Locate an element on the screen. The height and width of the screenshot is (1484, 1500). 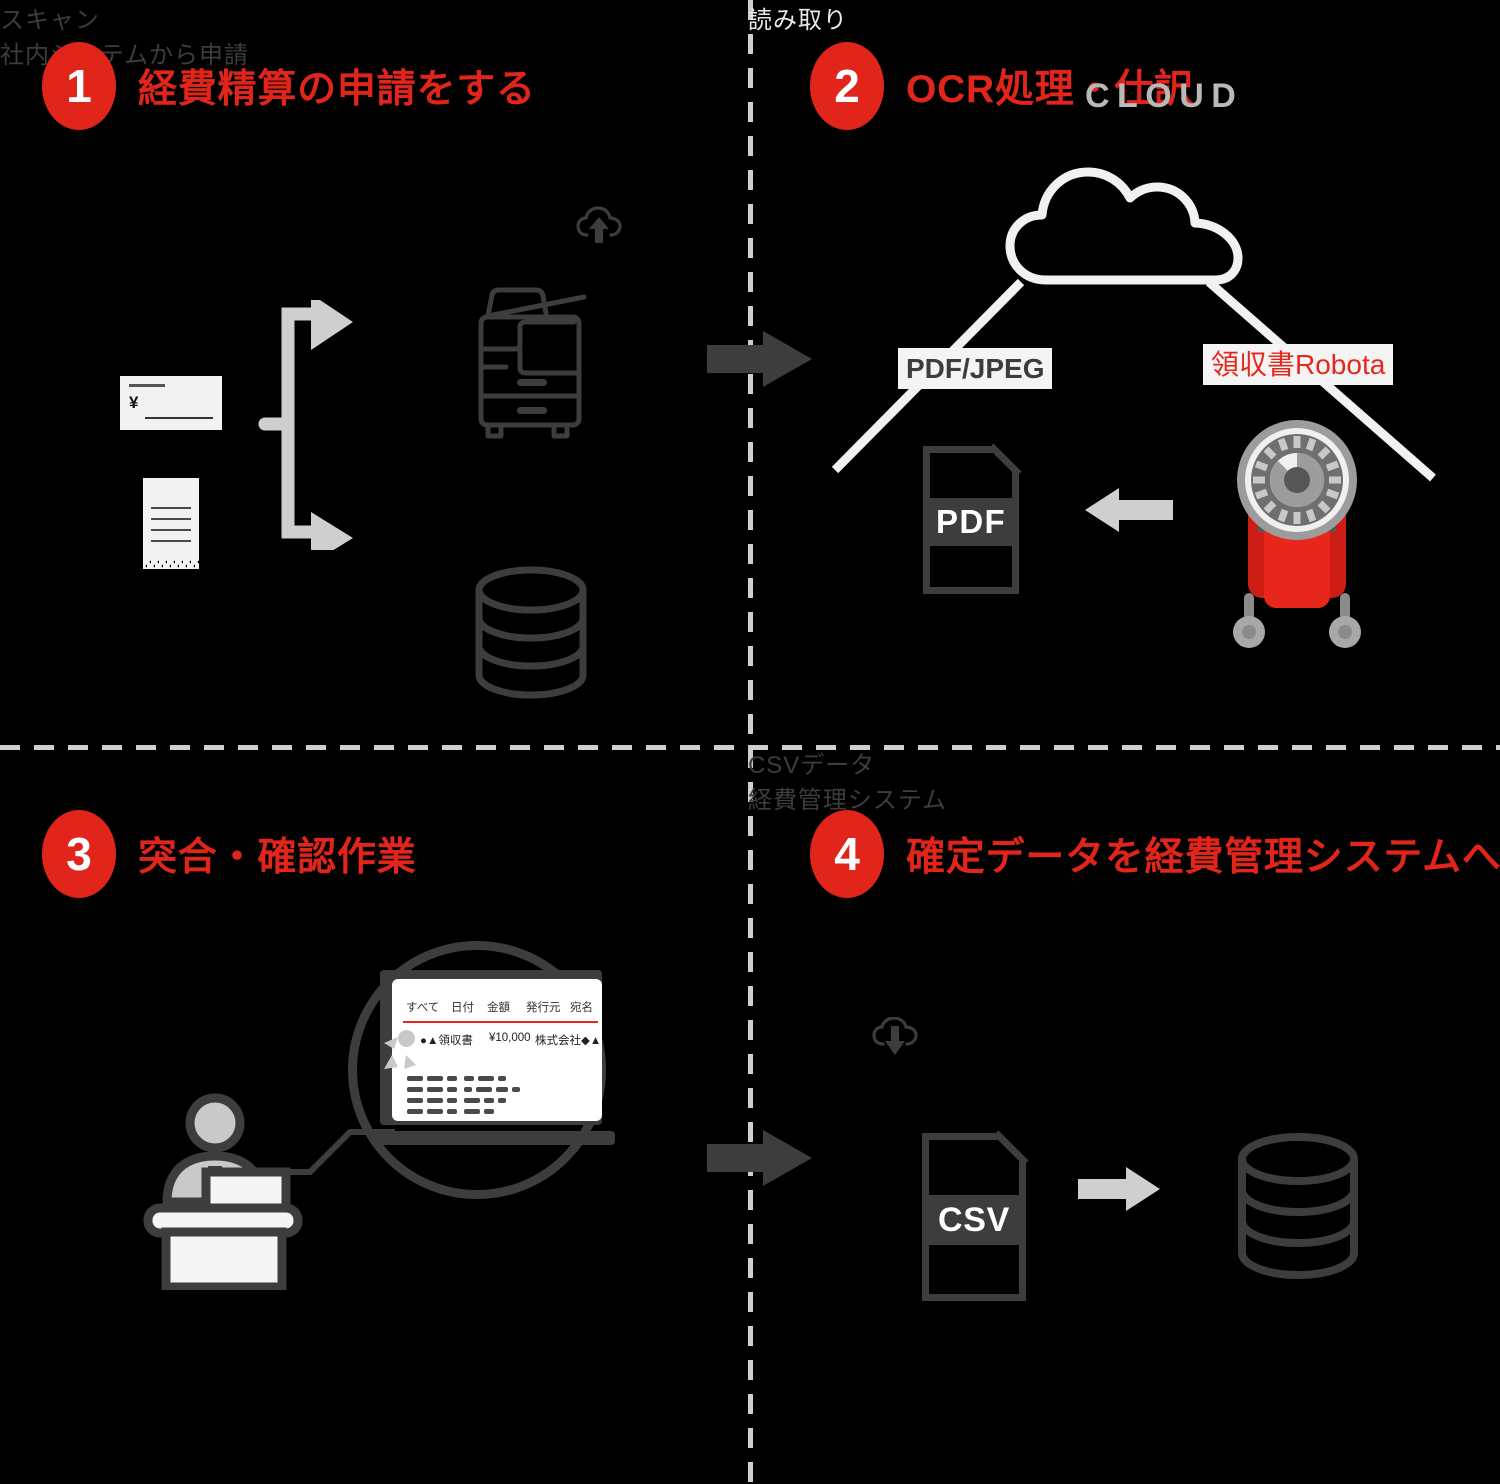
left-arrow-icon is located at coordinates (1129, 510).